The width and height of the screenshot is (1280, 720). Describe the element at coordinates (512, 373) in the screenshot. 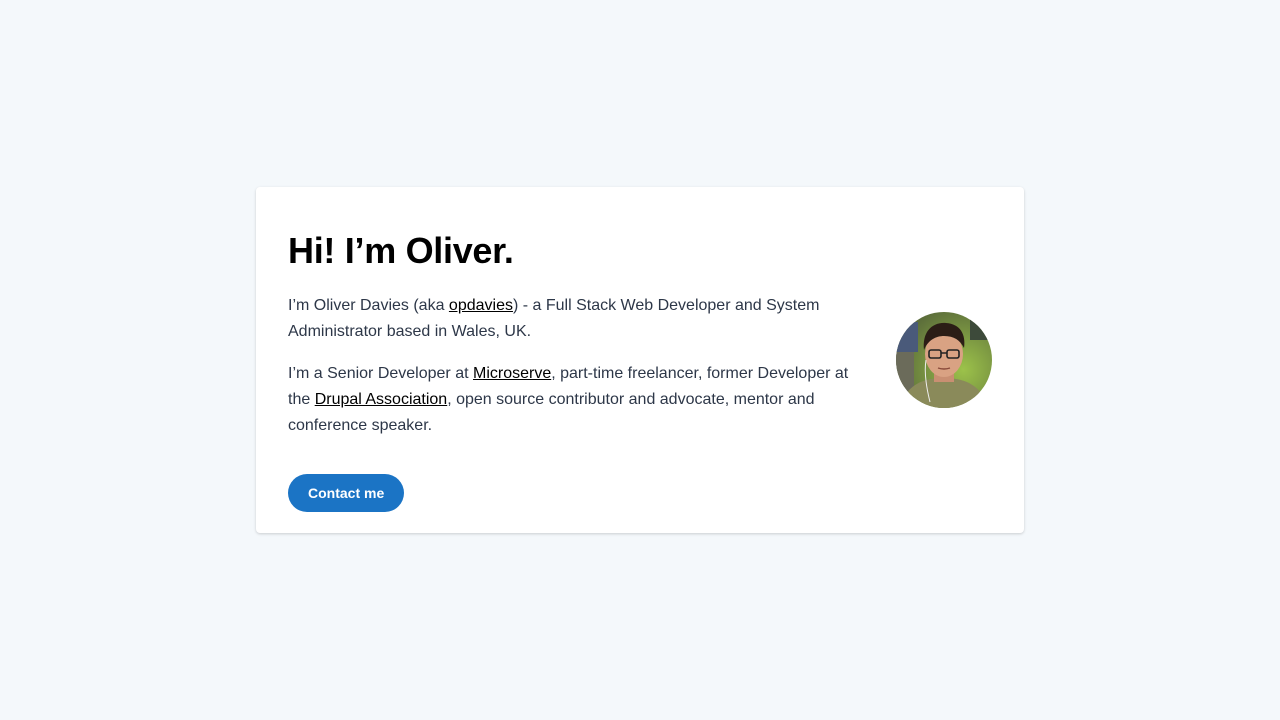

I see `microserve-link: Microserve` at that location.